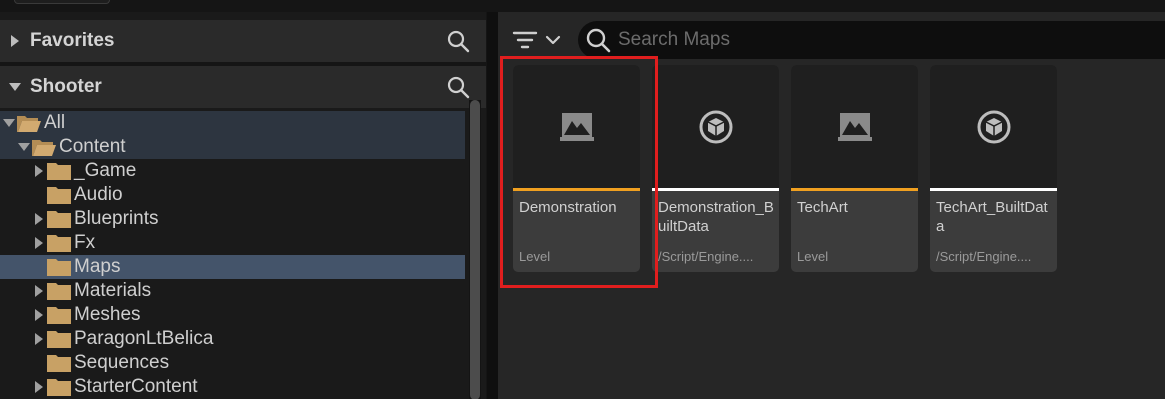 The image size is (1165, 399). Describe the element at coordinates (553, 40) in the screenshot. I see `chevron-down-icon` at that location.